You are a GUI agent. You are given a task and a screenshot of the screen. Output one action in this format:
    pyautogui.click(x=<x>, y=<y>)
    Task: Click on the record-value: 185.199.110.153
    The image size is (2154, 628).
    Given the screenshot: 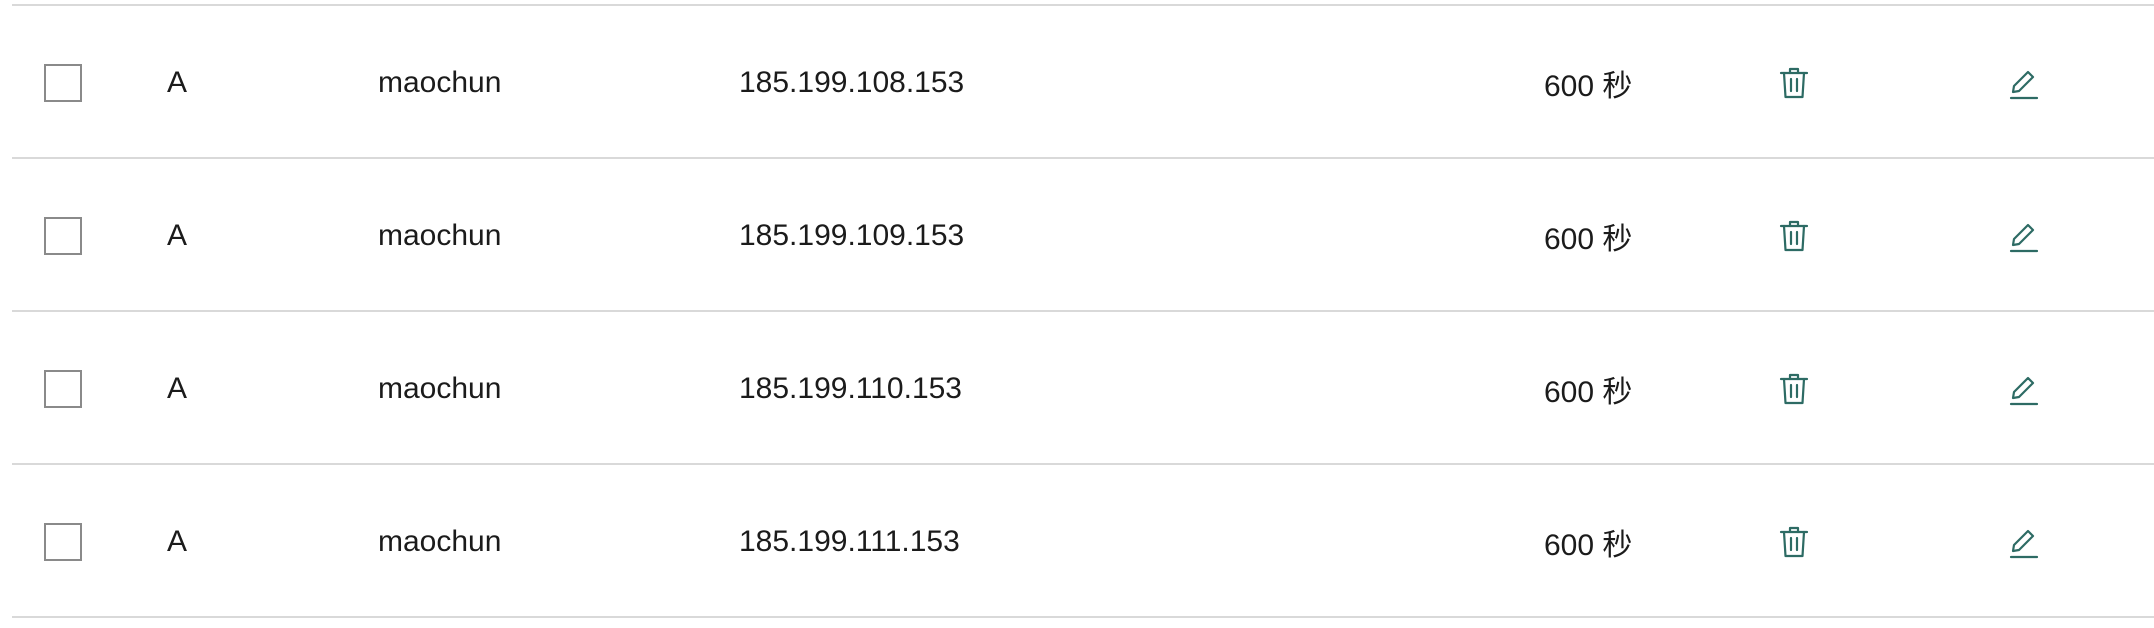 What is the action you would take?
    pyautogui.click(x=850, y=388)
    